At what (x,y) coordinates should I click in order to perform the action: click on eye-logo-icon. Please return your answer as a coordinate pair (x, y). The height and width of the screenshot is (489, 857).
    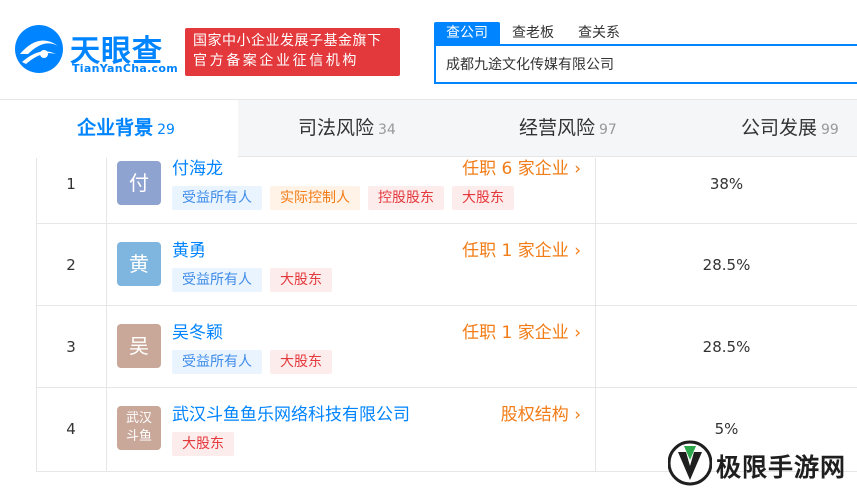
    Looking at the image, I should click on (39, 49).